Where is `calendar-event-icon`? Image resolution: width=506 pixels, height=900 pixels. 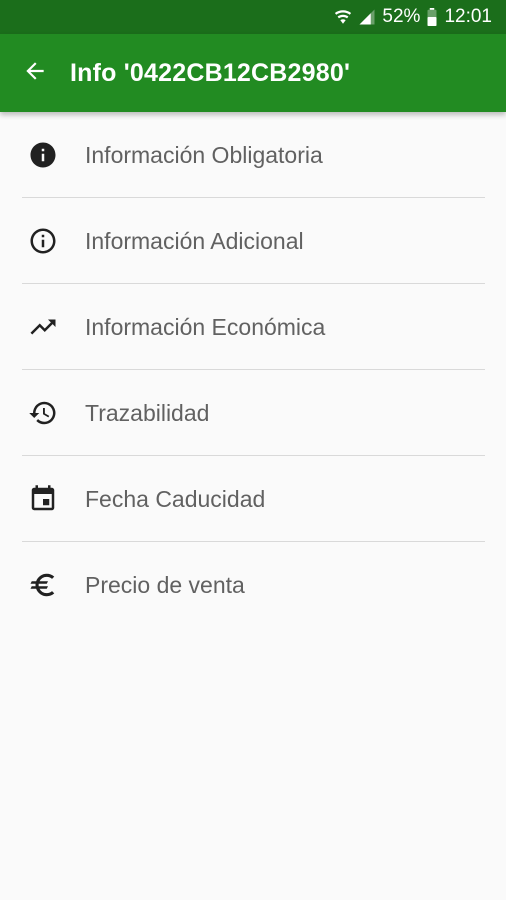
calendar-event-icon is located at coordinates (43, 499).